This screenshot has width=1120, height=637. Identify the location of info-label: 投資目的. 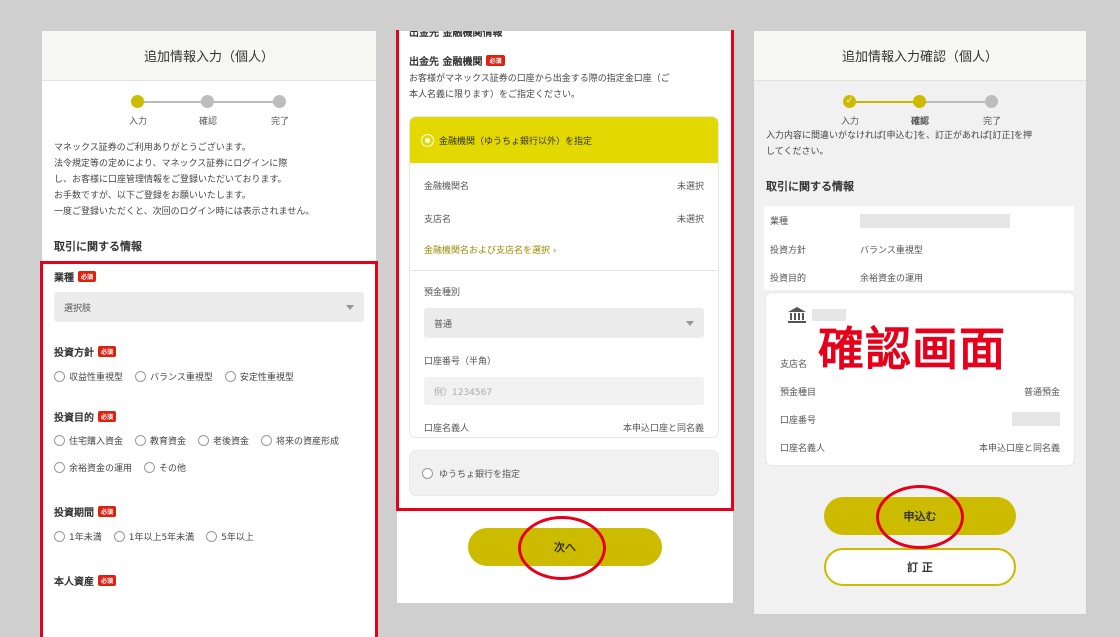
(788, 278).